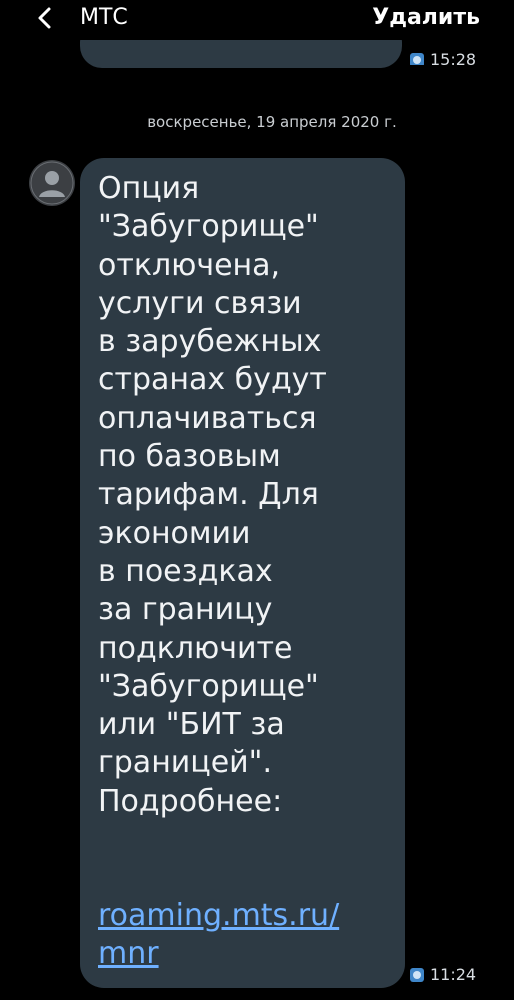  I want to click on chevron-left-icon, so click(44, 18).